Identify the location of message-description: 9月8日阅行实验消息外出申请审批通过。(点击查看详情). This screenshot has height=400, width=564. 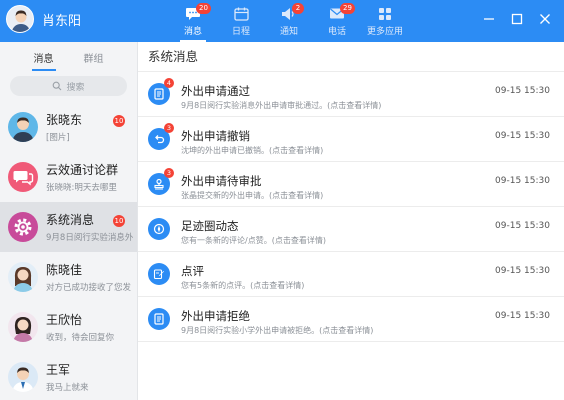
(281, 105).